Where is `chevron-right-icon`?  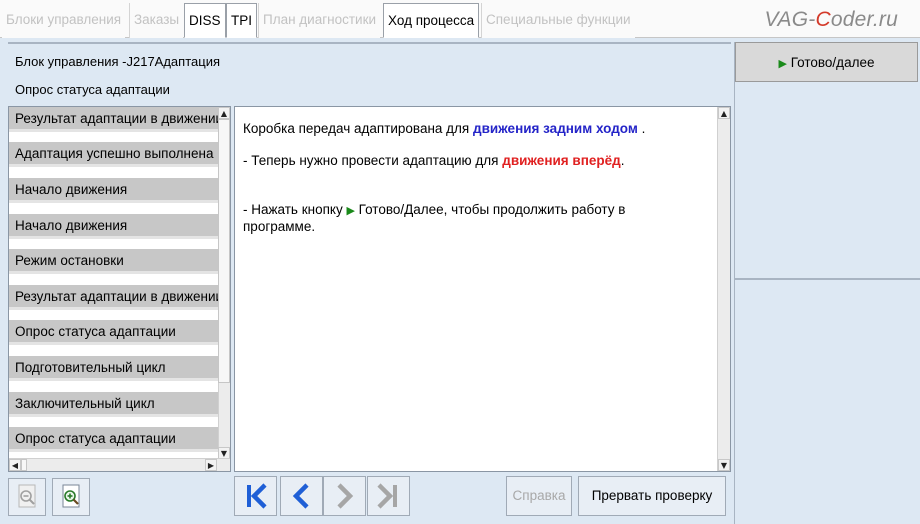 chevron-right-icon is located at coordinates (345, 496).